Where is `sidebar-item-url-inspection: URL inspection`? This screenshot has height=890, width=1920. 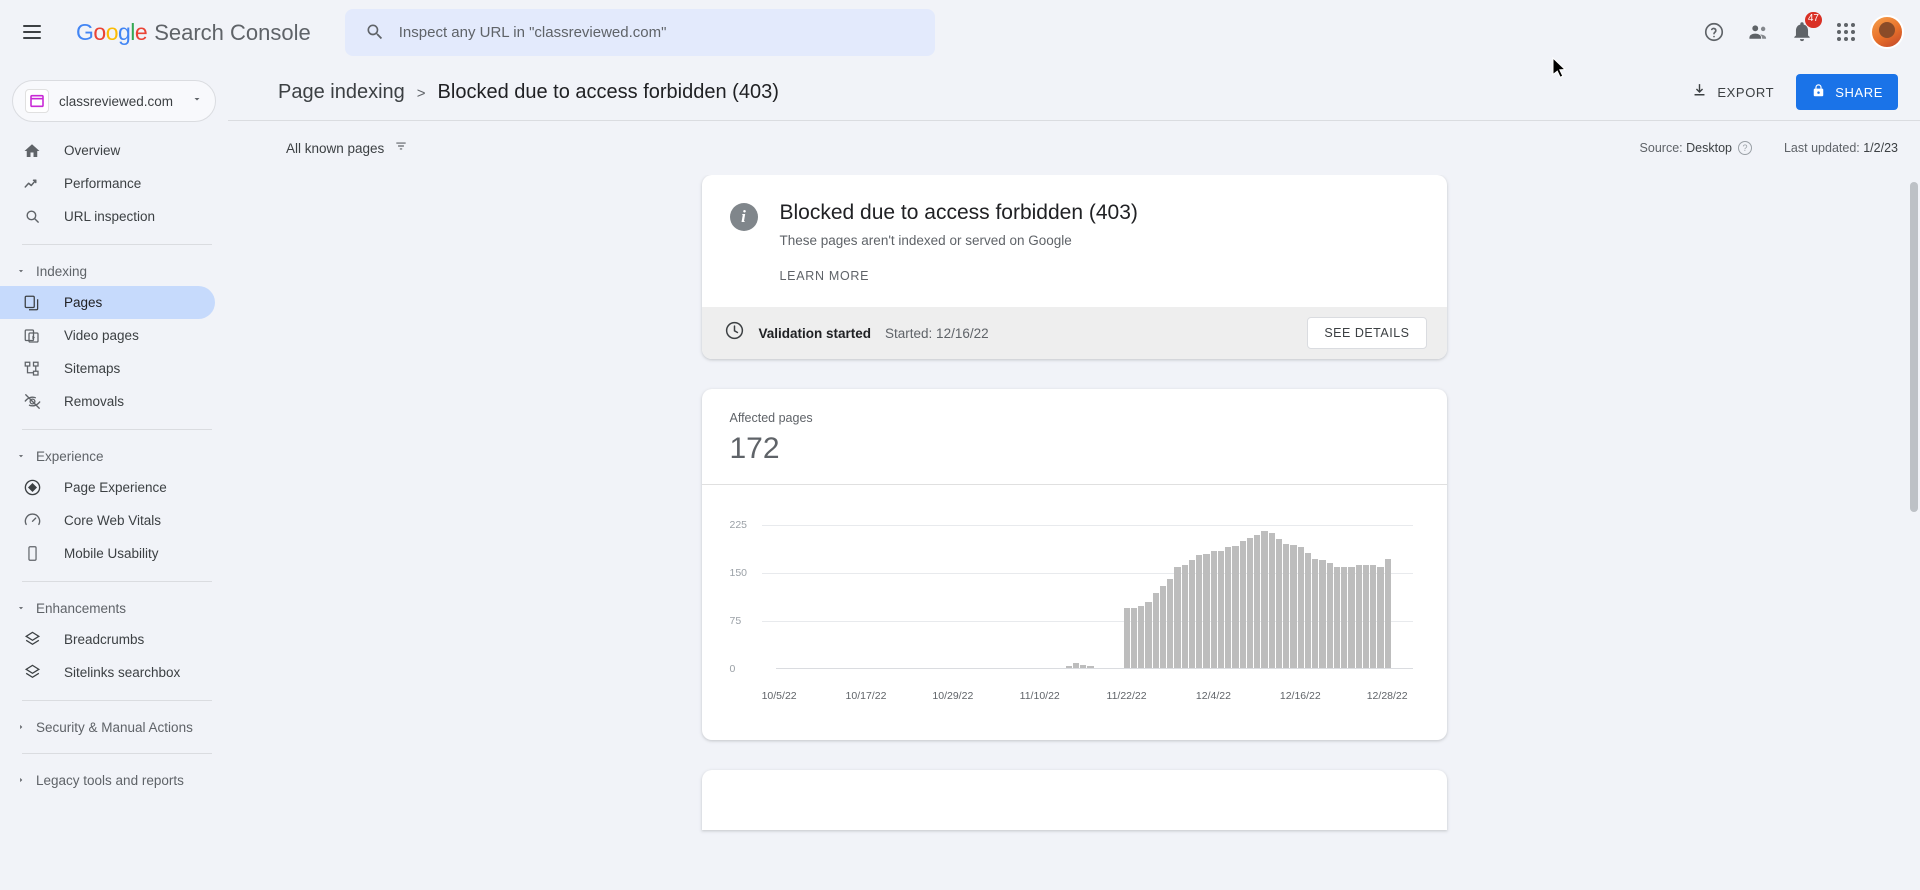
sidebar-item-url-inspection: URL inspection is located at coordinates (107, 216).